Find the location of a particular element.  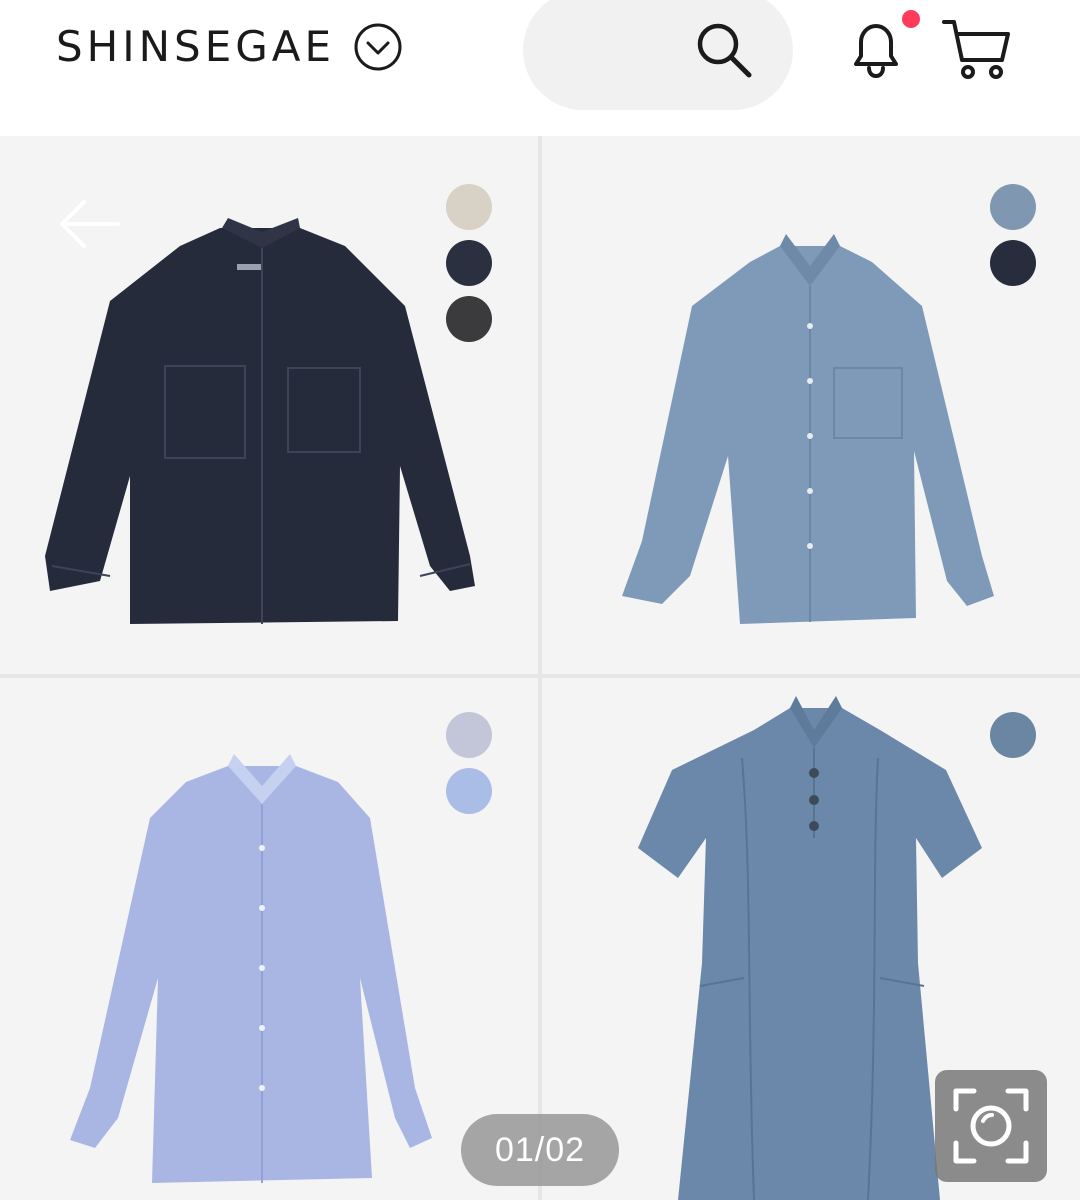

chevron-down-circle-icon is located at coordinates (378, 47).